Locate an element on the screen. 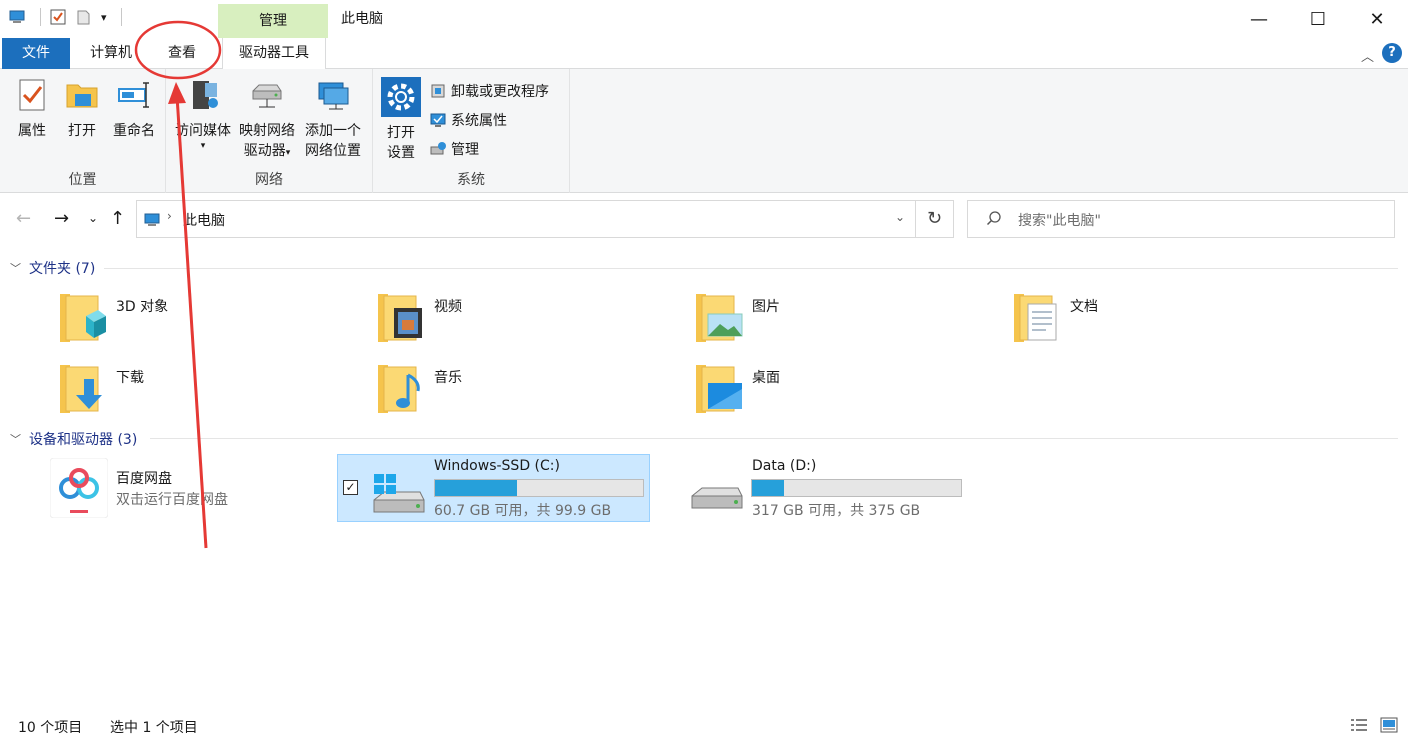  ribbon-group-location: 属性 打开 重命名 位置 is located at coordinates (83, 131).